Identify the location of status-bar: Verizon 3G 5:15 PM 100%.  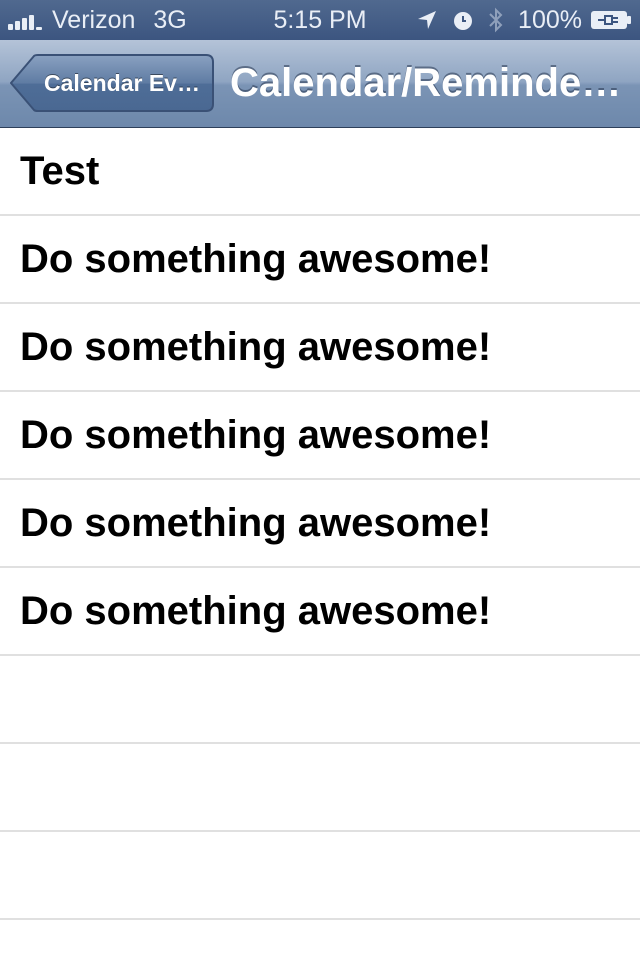
(320, 20).